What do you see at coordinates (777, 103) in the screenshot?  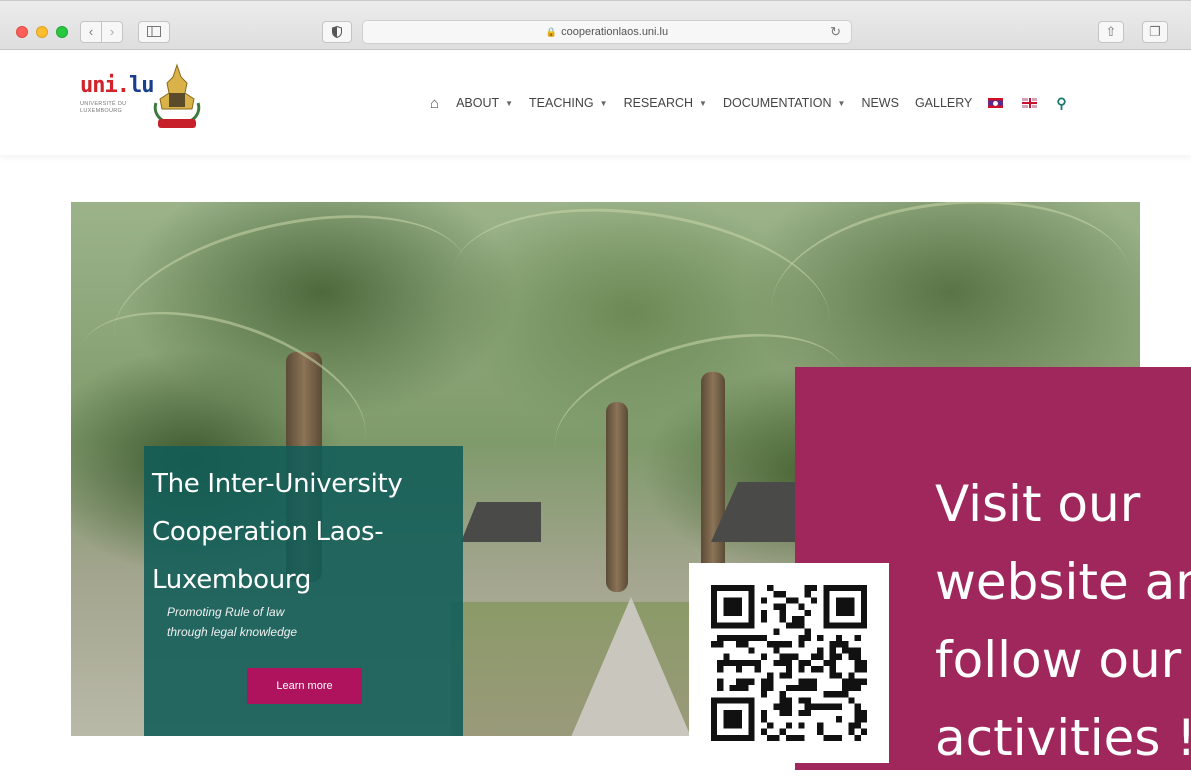 I see `nav-label: DOCUMENTATION` at bounding box center [777, 103].